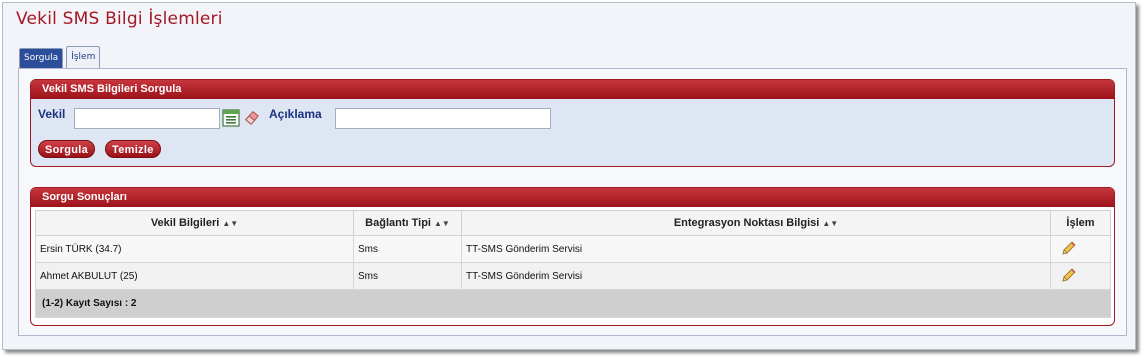 Image resolution: width=1146 pixels, height=360 pixels. I want to click on list-icon, so click(231, 118).